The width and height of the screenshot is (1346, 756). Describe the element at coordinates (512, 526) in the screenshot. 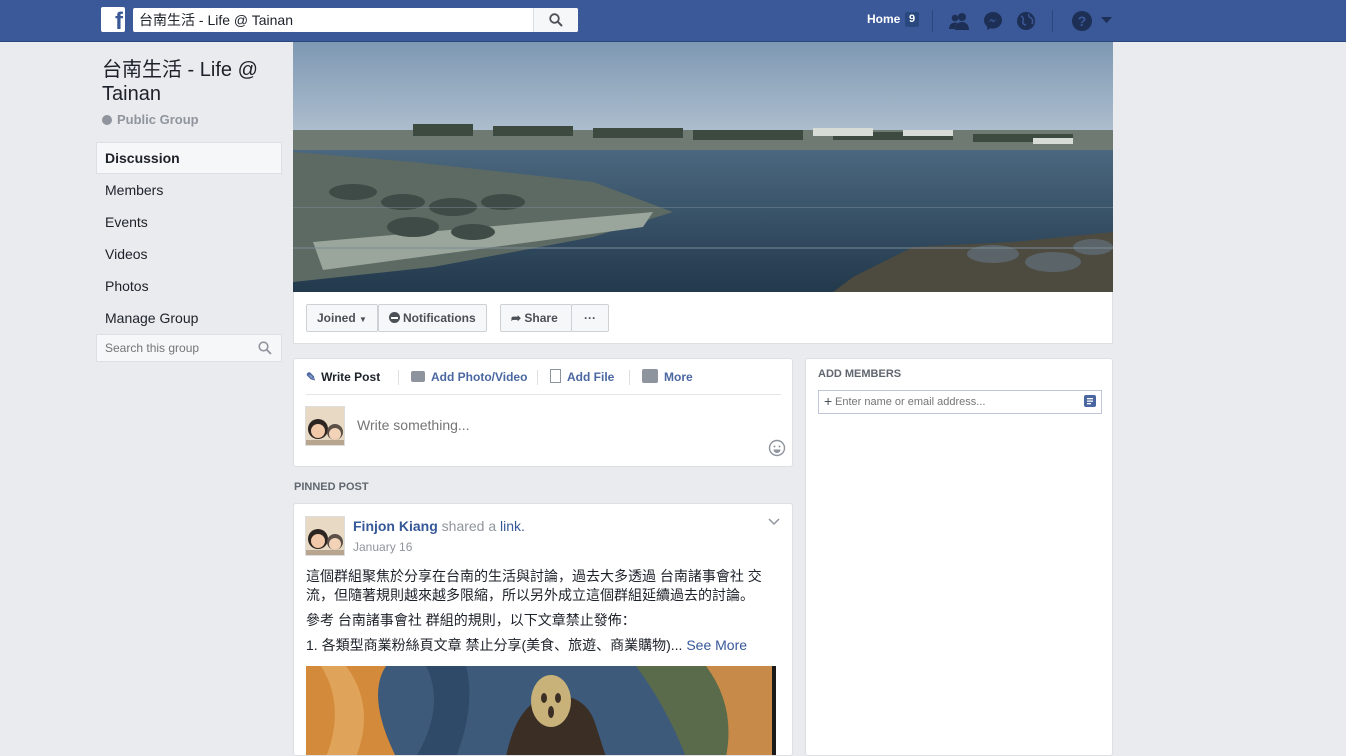

I see `post-shared-link: link.` at that location.